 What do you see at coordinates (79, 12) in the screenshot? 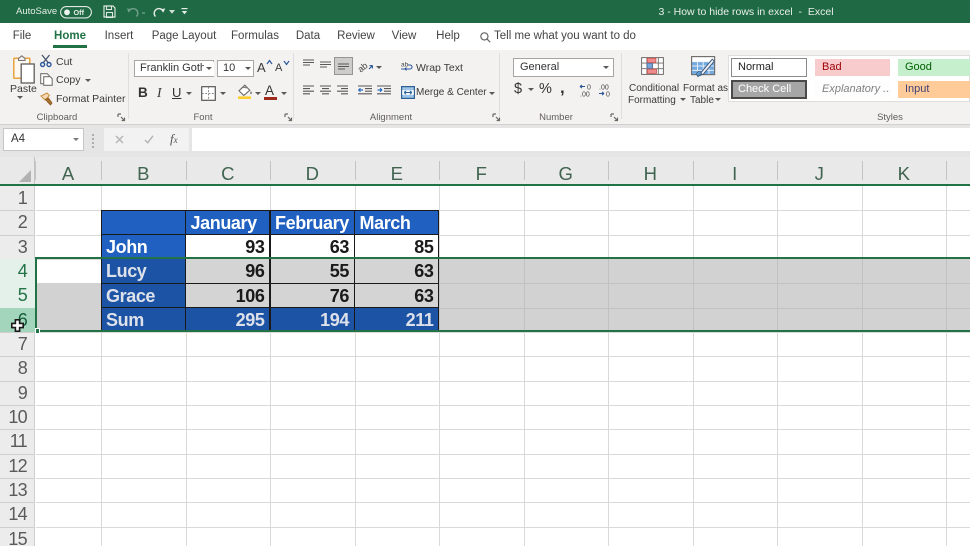
I see `svg-text: Off` at bounding box center [79, 12].